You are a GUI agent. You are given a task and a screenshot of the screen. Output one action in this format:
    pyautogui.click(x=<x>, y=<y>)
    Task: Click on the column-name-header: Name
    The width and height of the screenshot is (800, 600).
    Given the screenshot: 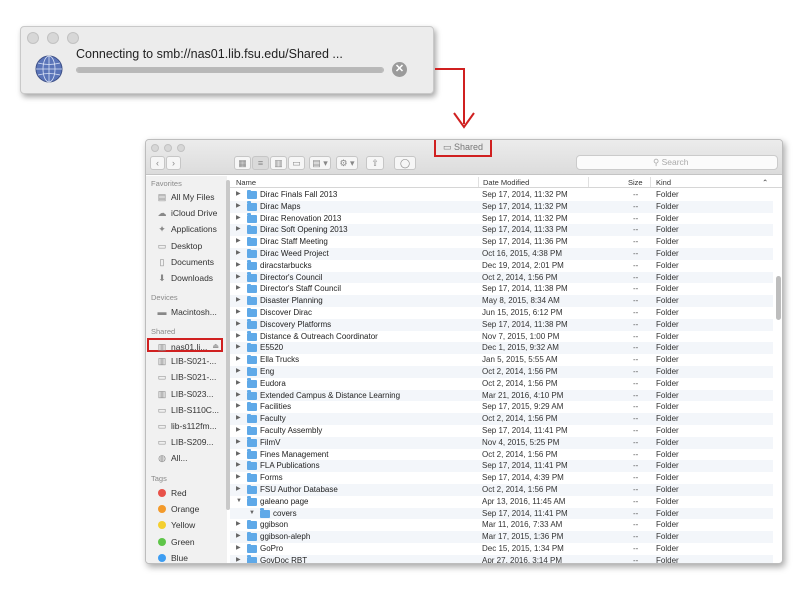 What is the action you would take?
    pyautogui.click(x=246, y=182)
    